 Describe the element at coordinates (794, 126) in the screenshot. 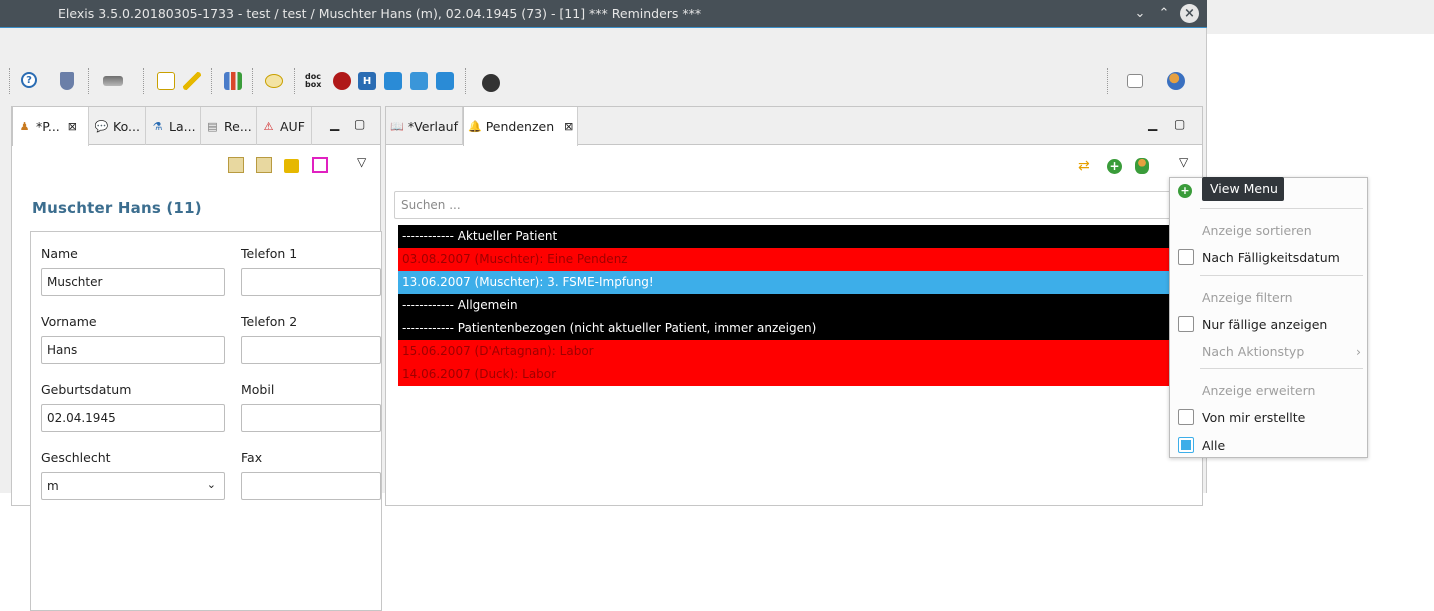

I see `pendenzen-panel-tabs: 📖 *Verlauf 🔔 Pendenzen ⊠ ▁ ▢` at that location.